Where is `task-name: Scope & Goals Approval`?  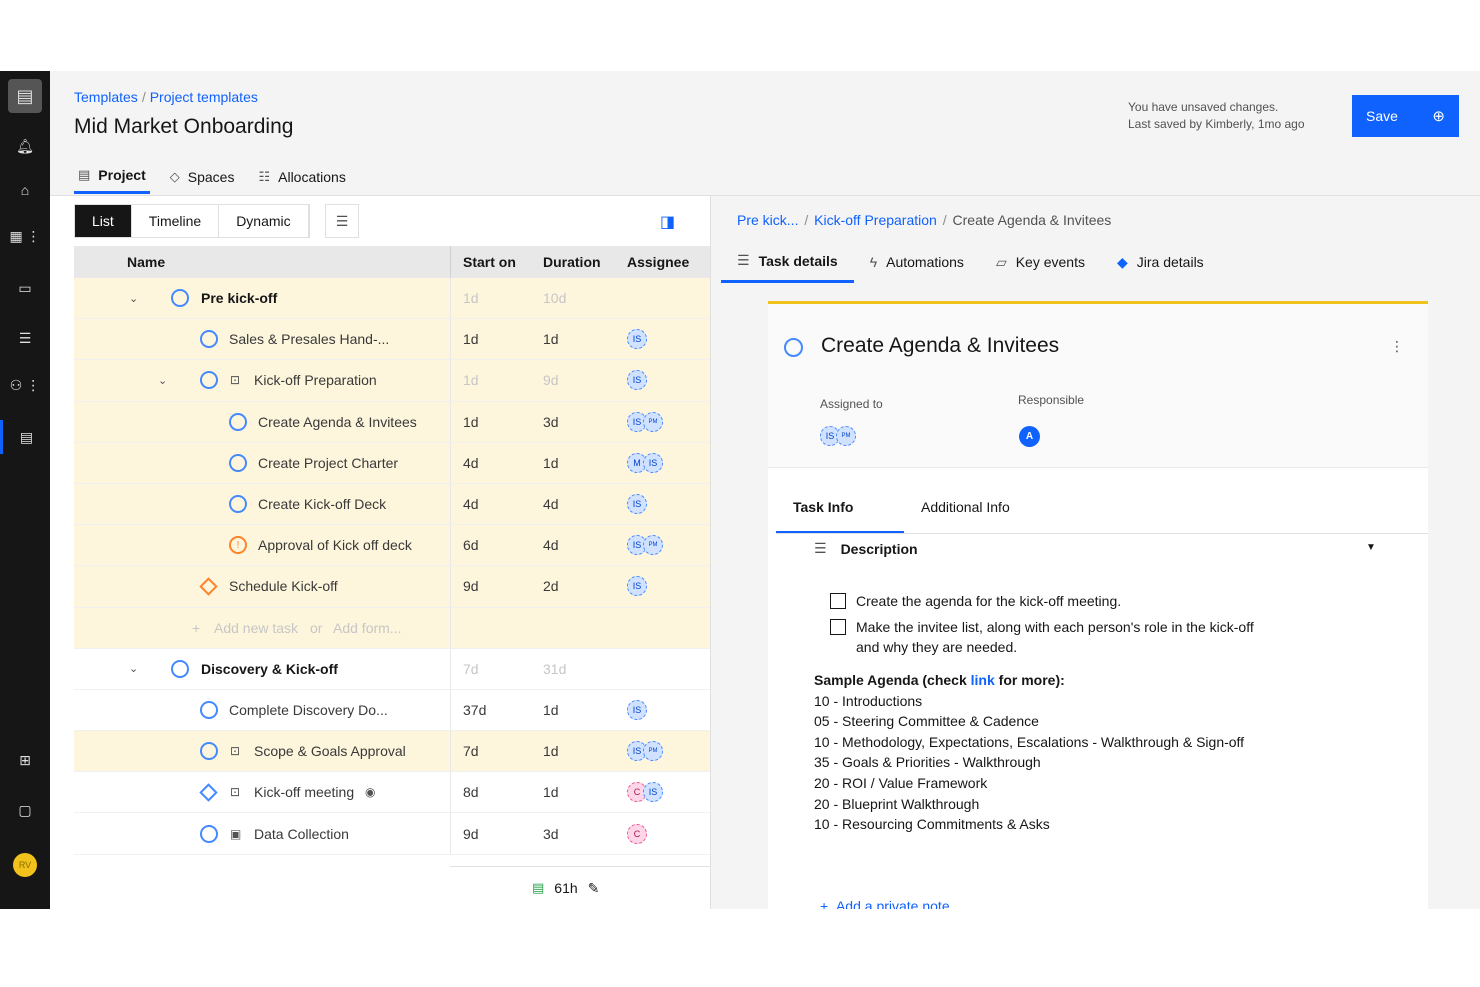 task-name: Scope & Goals Approval is located at coordinates (330, 751).